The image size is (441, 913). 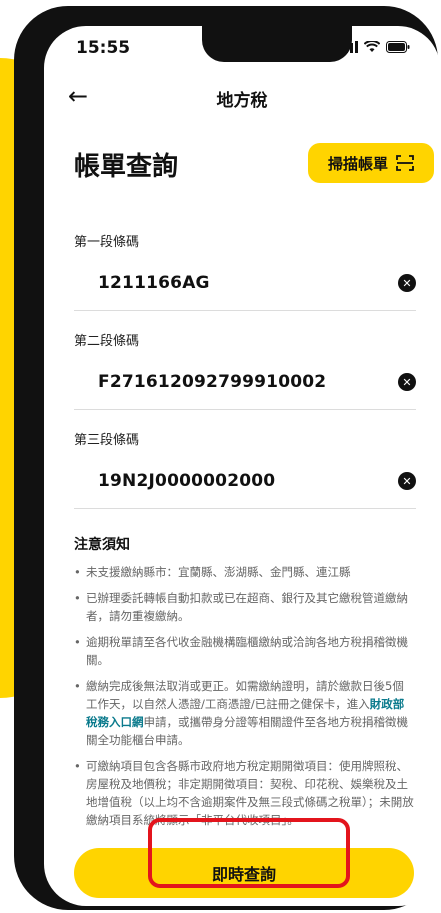 I want to click on status-icons, so click(x=375, y=47).